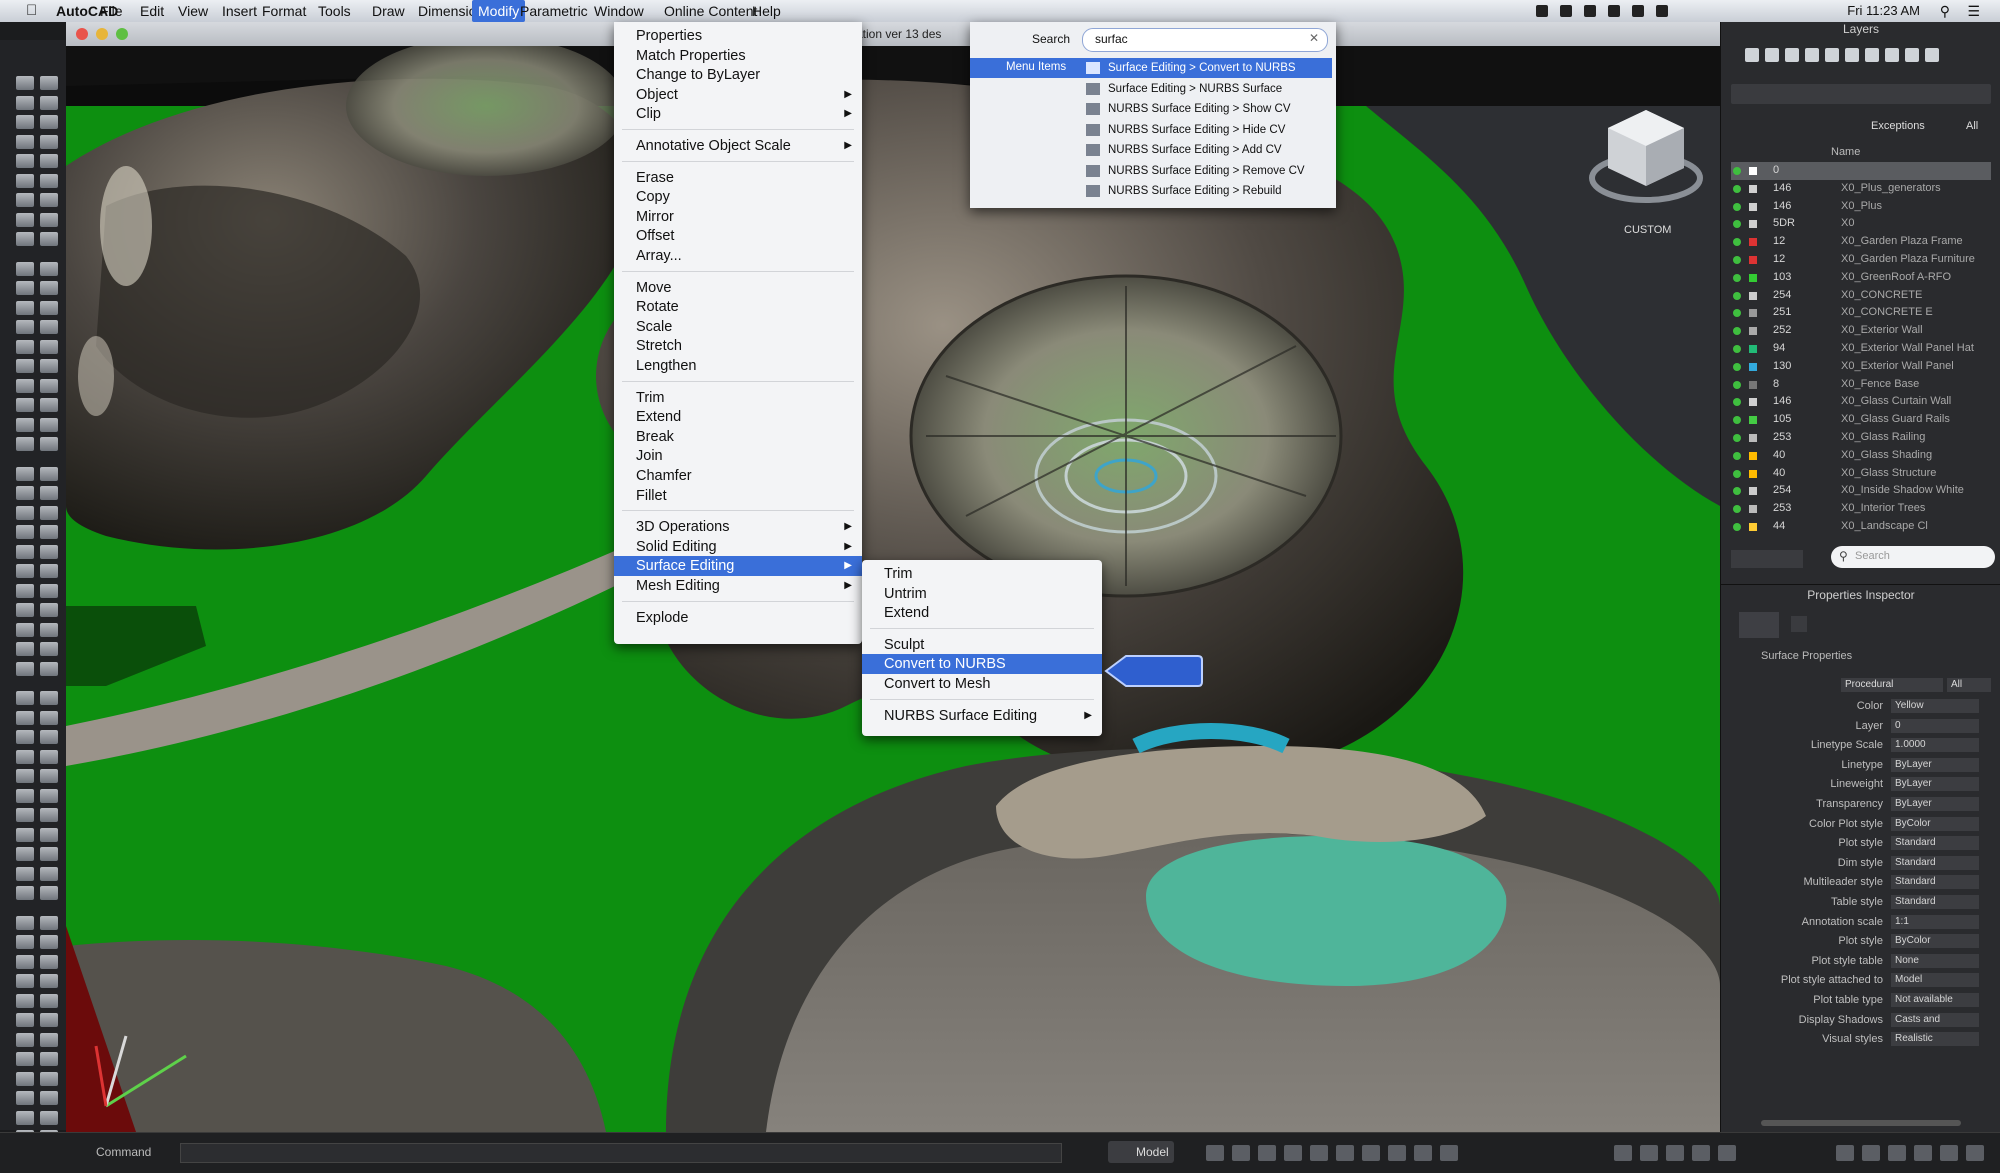 The image size is (2000, 1173). What do you see at coordinates (1614, 11) in the screenshot?
I see `wifi-icon` at bounding box center [1614, 11].